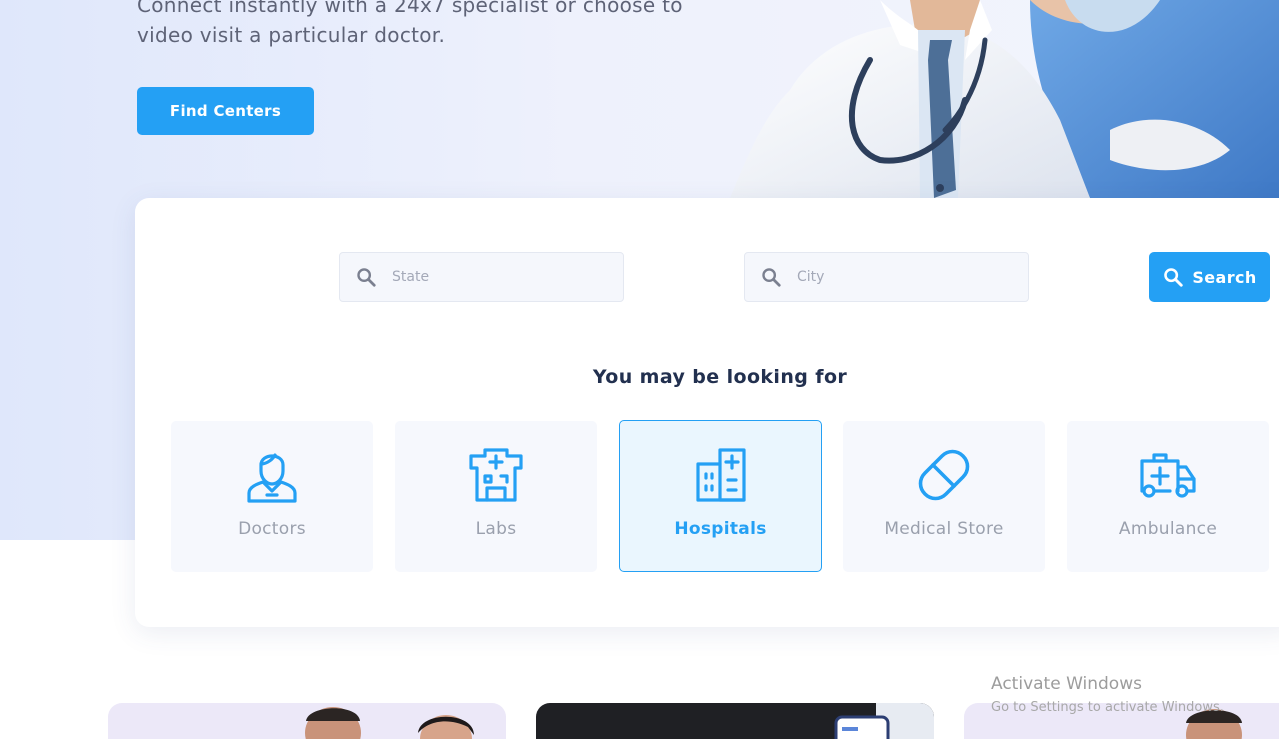  What do you see at coordinates (884, 721) in the screenshot?
I see `phone-photo` at bounding box center [884, 721].